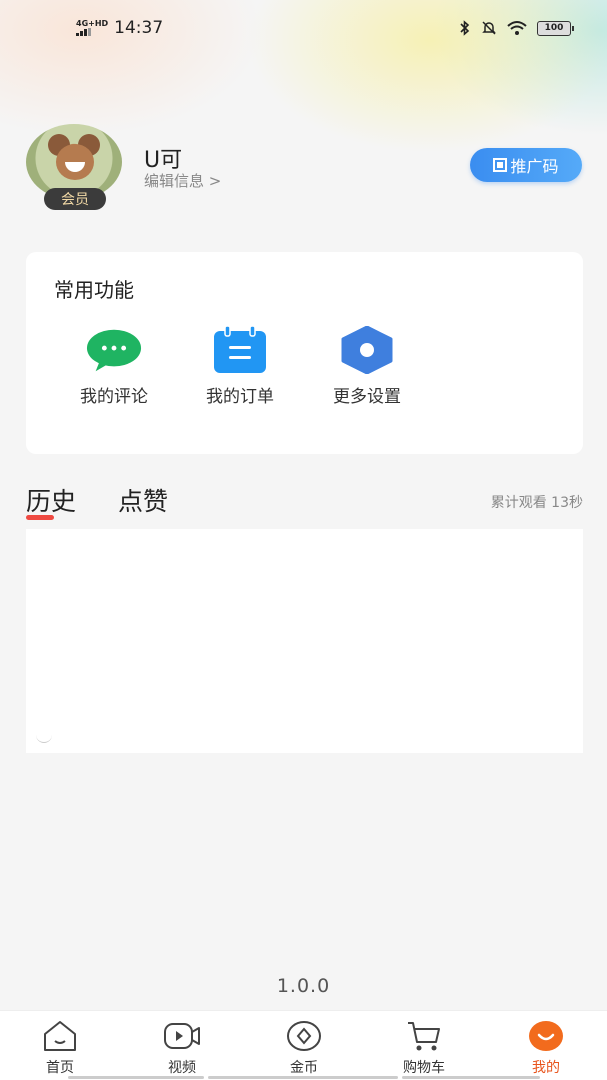  I want to click on nav-cart-label: 购物车, so click(424, 1068).